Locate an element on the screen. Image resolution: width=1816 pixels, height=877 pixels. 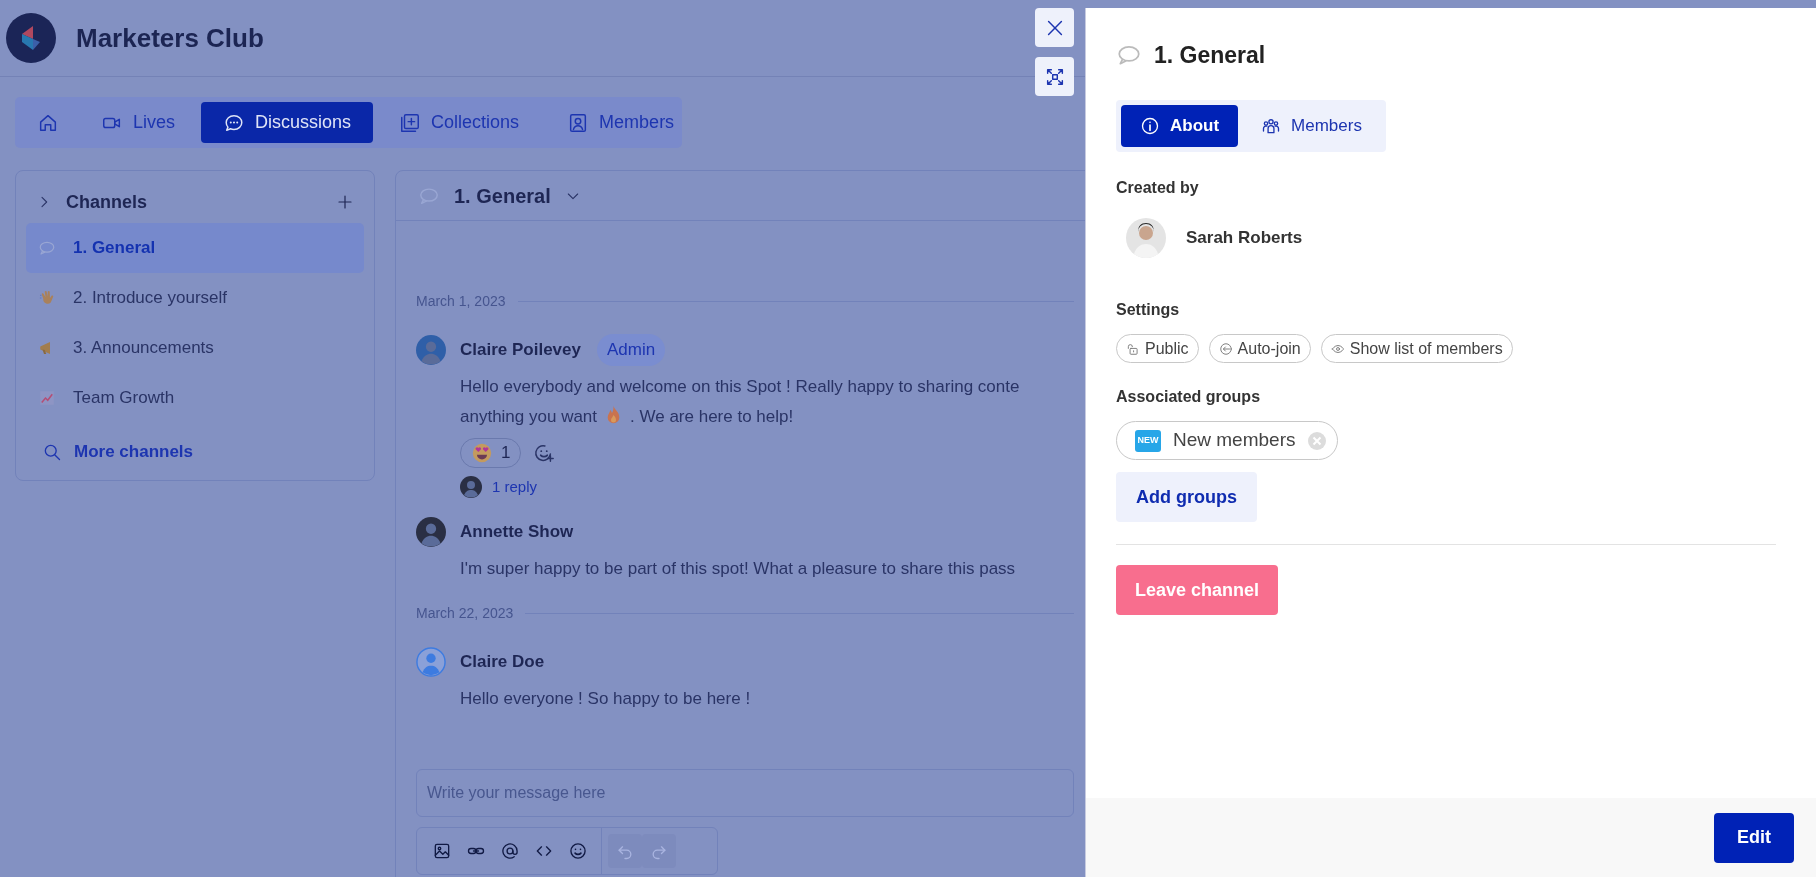
date-separator: March 22, 2023 is located at coordinates (465, 613).